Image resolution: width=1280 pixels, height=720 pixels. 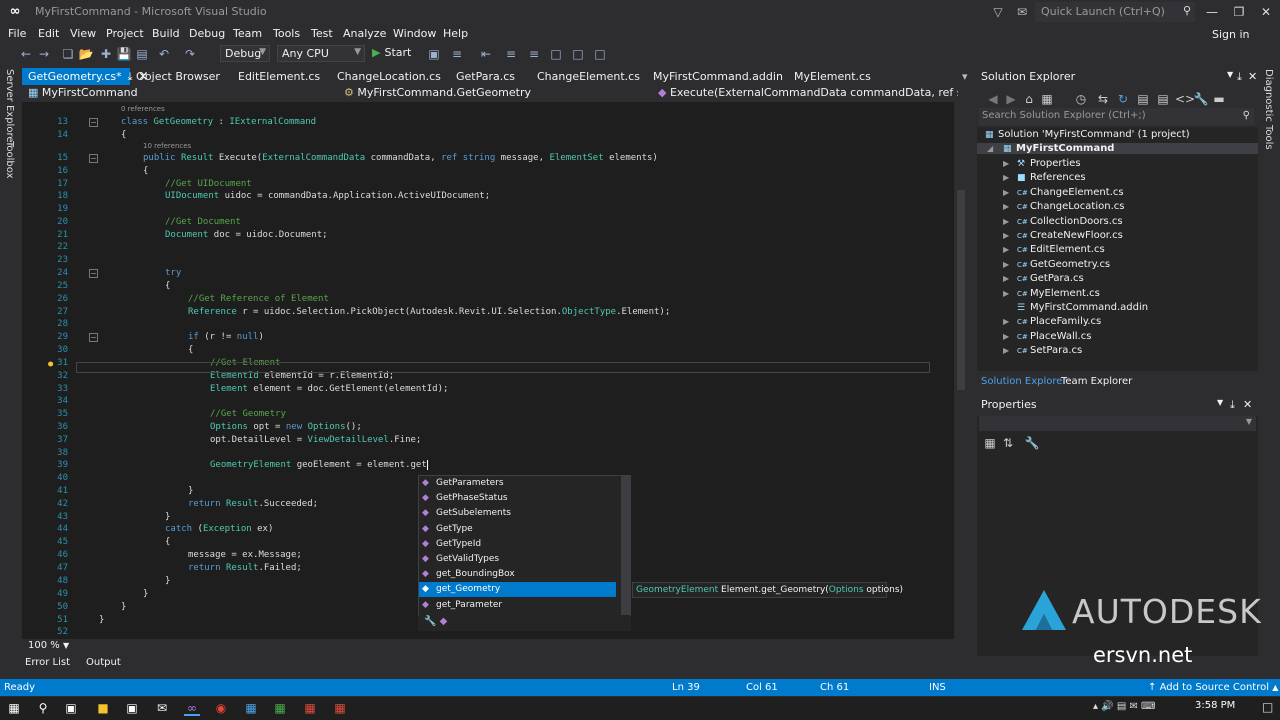 What do you see at coordinates (1096, 381) in the screenshot?
I see `tab-team-explorer: Team Explorer` at bounding box center [1096, 381].